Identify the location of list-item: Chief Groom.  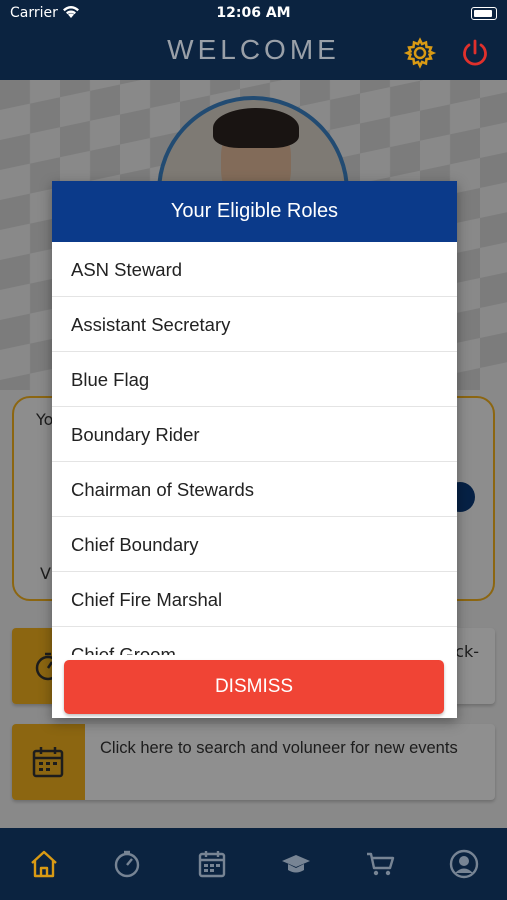
(254, 641).